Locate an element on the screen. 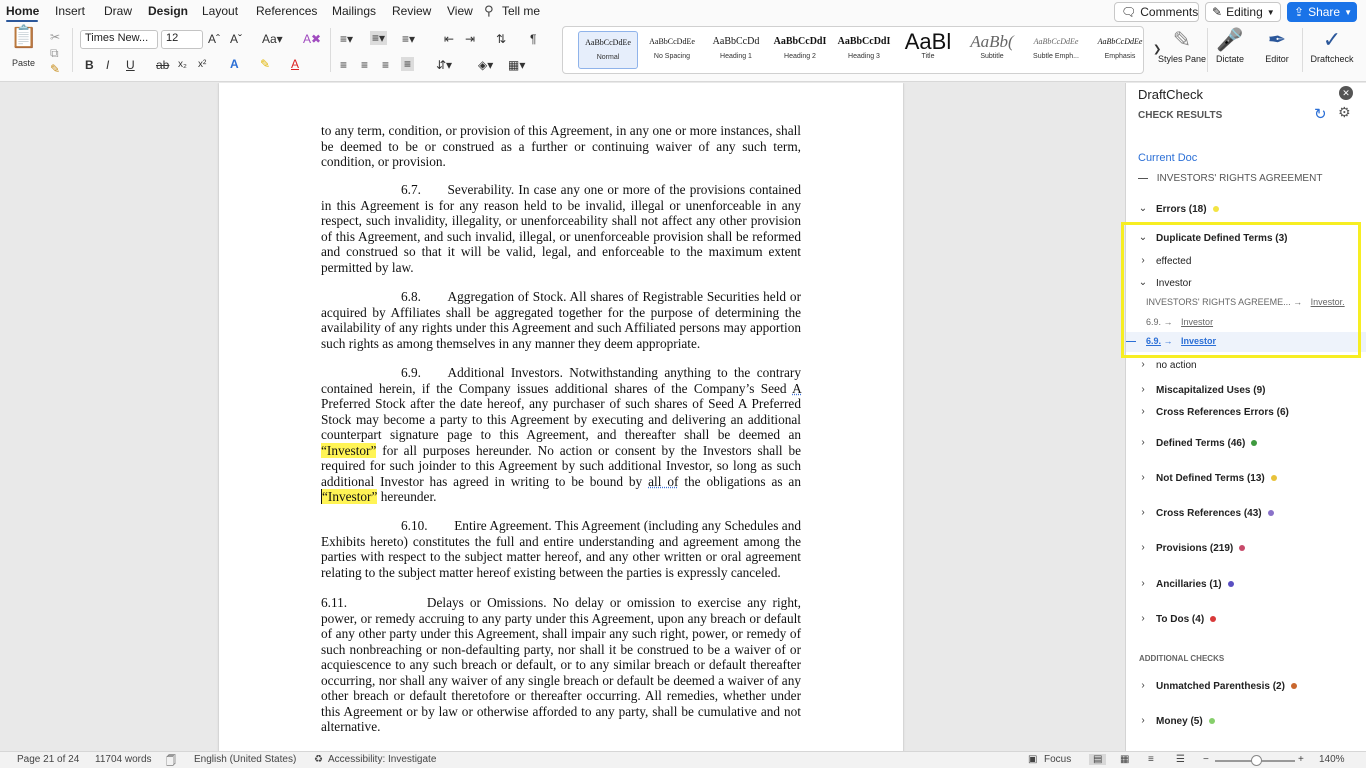 This screenshot has height=768, width=1366. change-case-icon: Aa▾ is located at coordinates (272, 39).